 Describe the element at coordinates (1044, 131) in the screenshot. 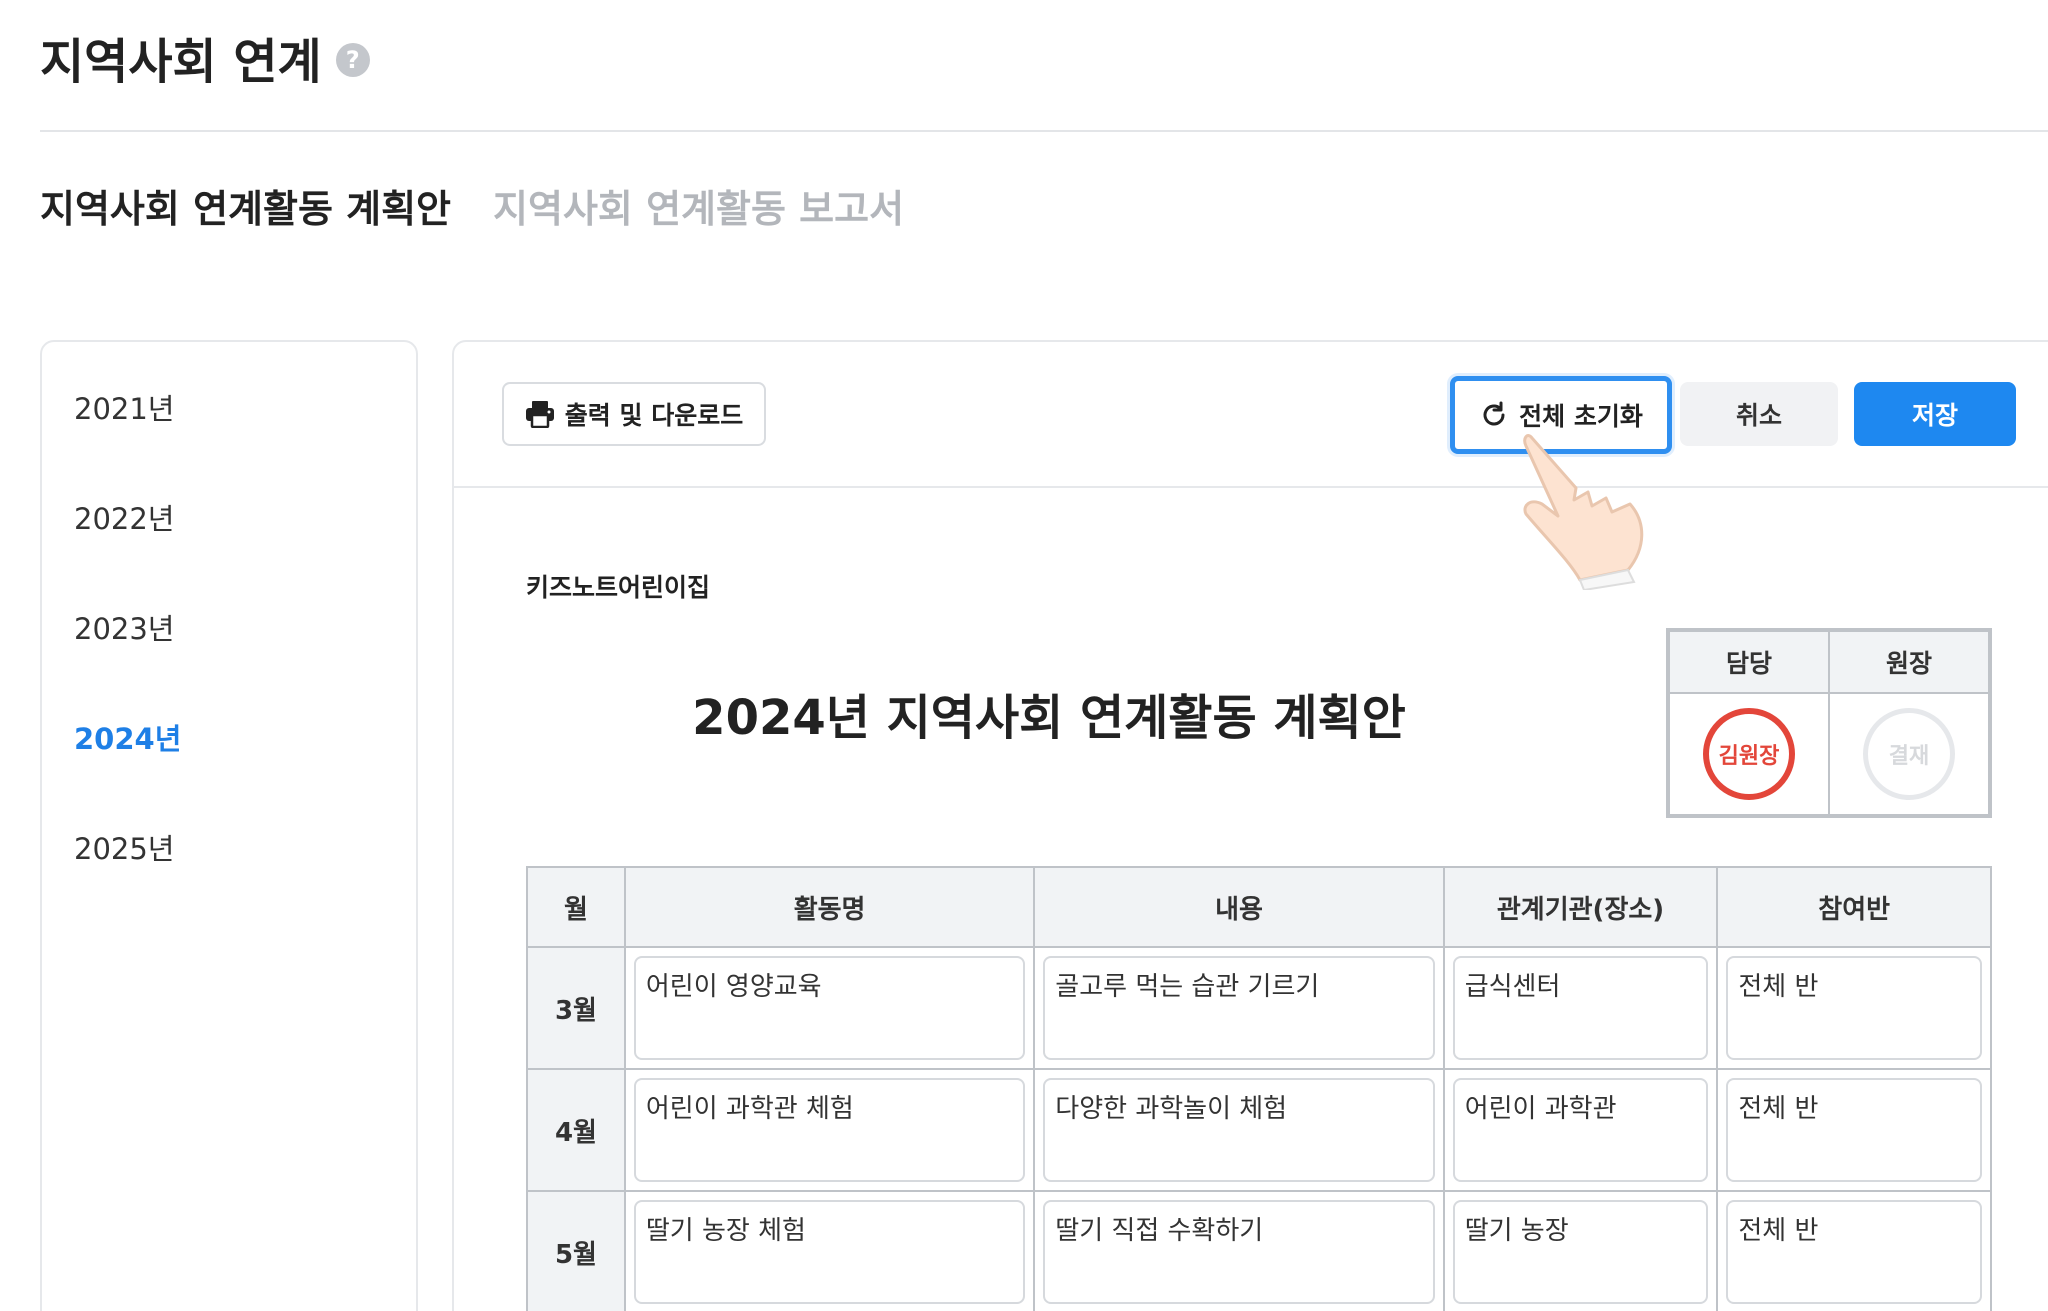

I see `header-divider` at that location.